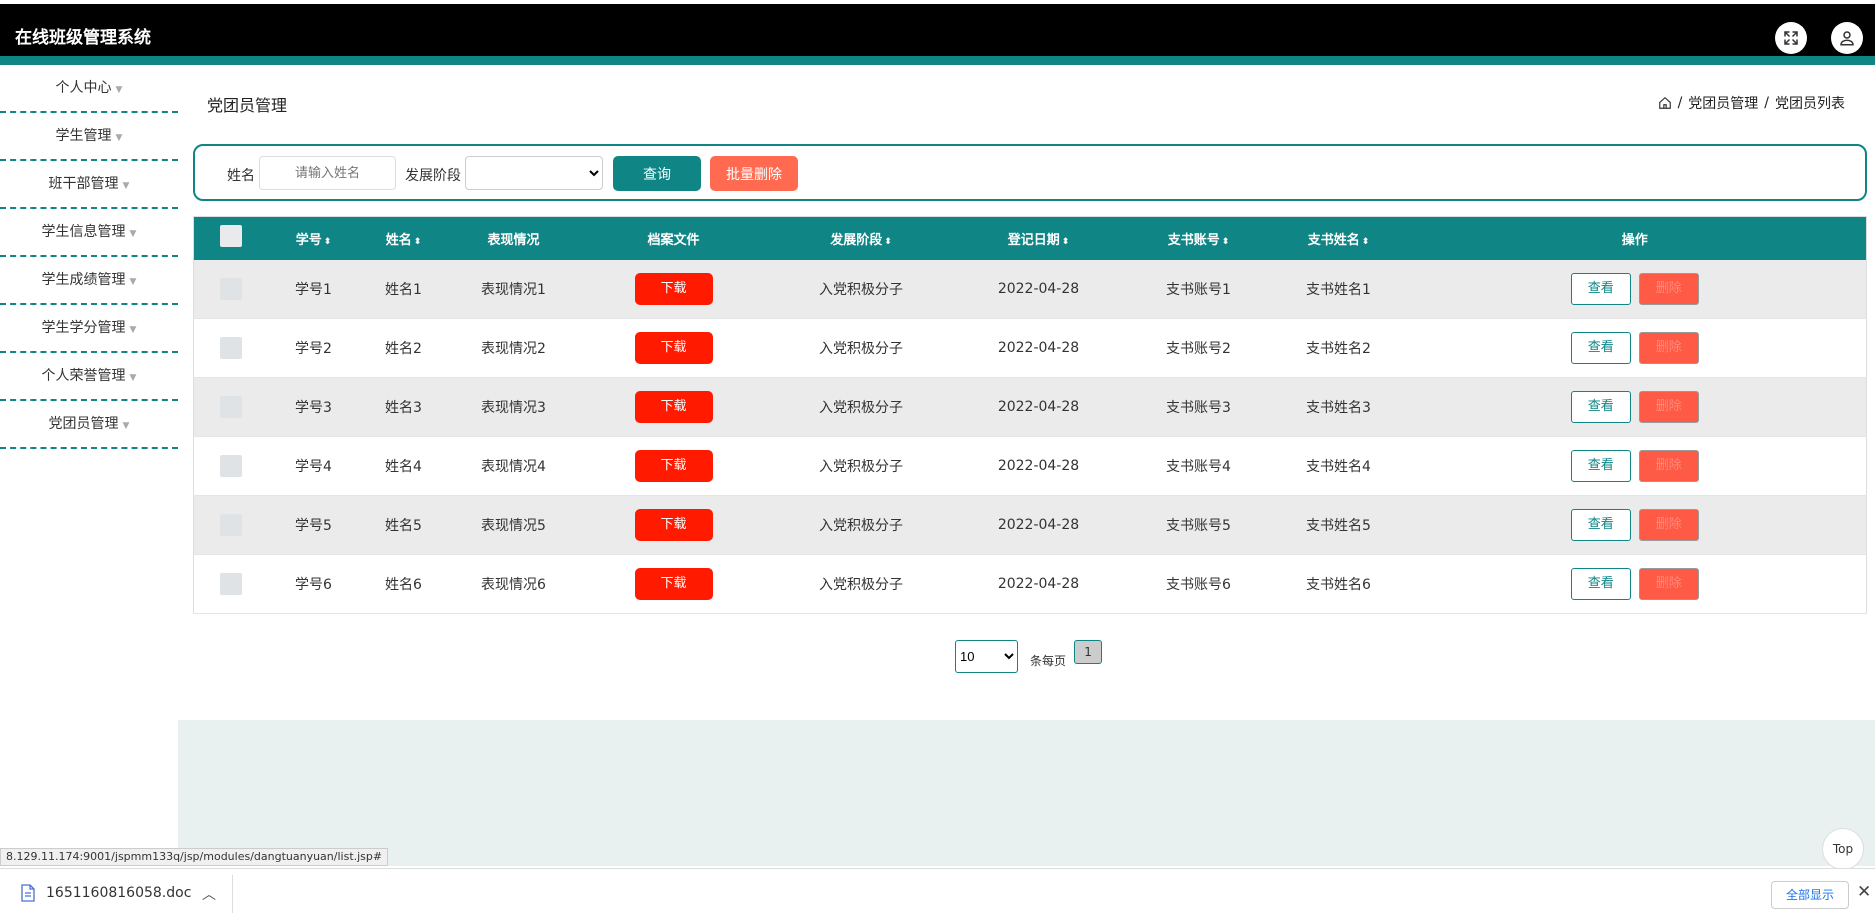 The width and height of the screenshot is (1875, 918). What do you see at coordinates (89, 281) in the screenshot?
I see `sidebar-item-student-grades: 学生成绩管理 ▼` at bounding box center [89, 281].